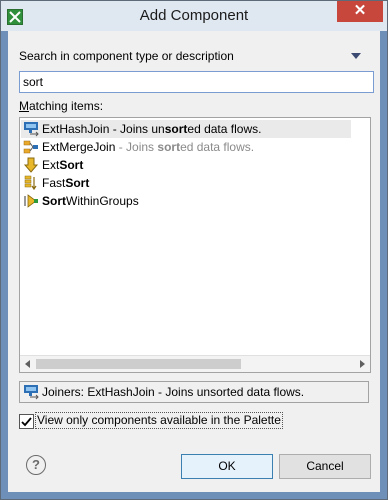  Describe the element at coordinates (102, 201) in the screenshot. I see `item-text-post: WithinGroups` at that location.